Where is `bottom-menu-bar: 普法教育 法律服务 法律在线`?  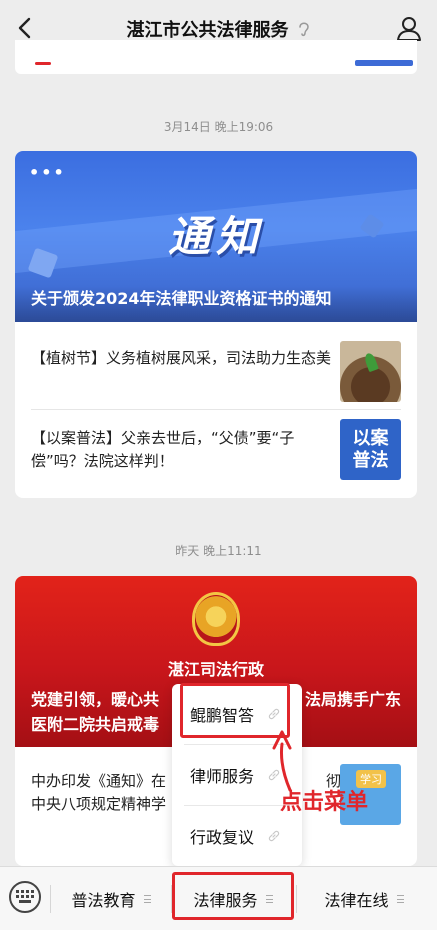
bottom-menu-bar: 普法教育 法律服务 法律在线 is located at coordinates (218, 898).